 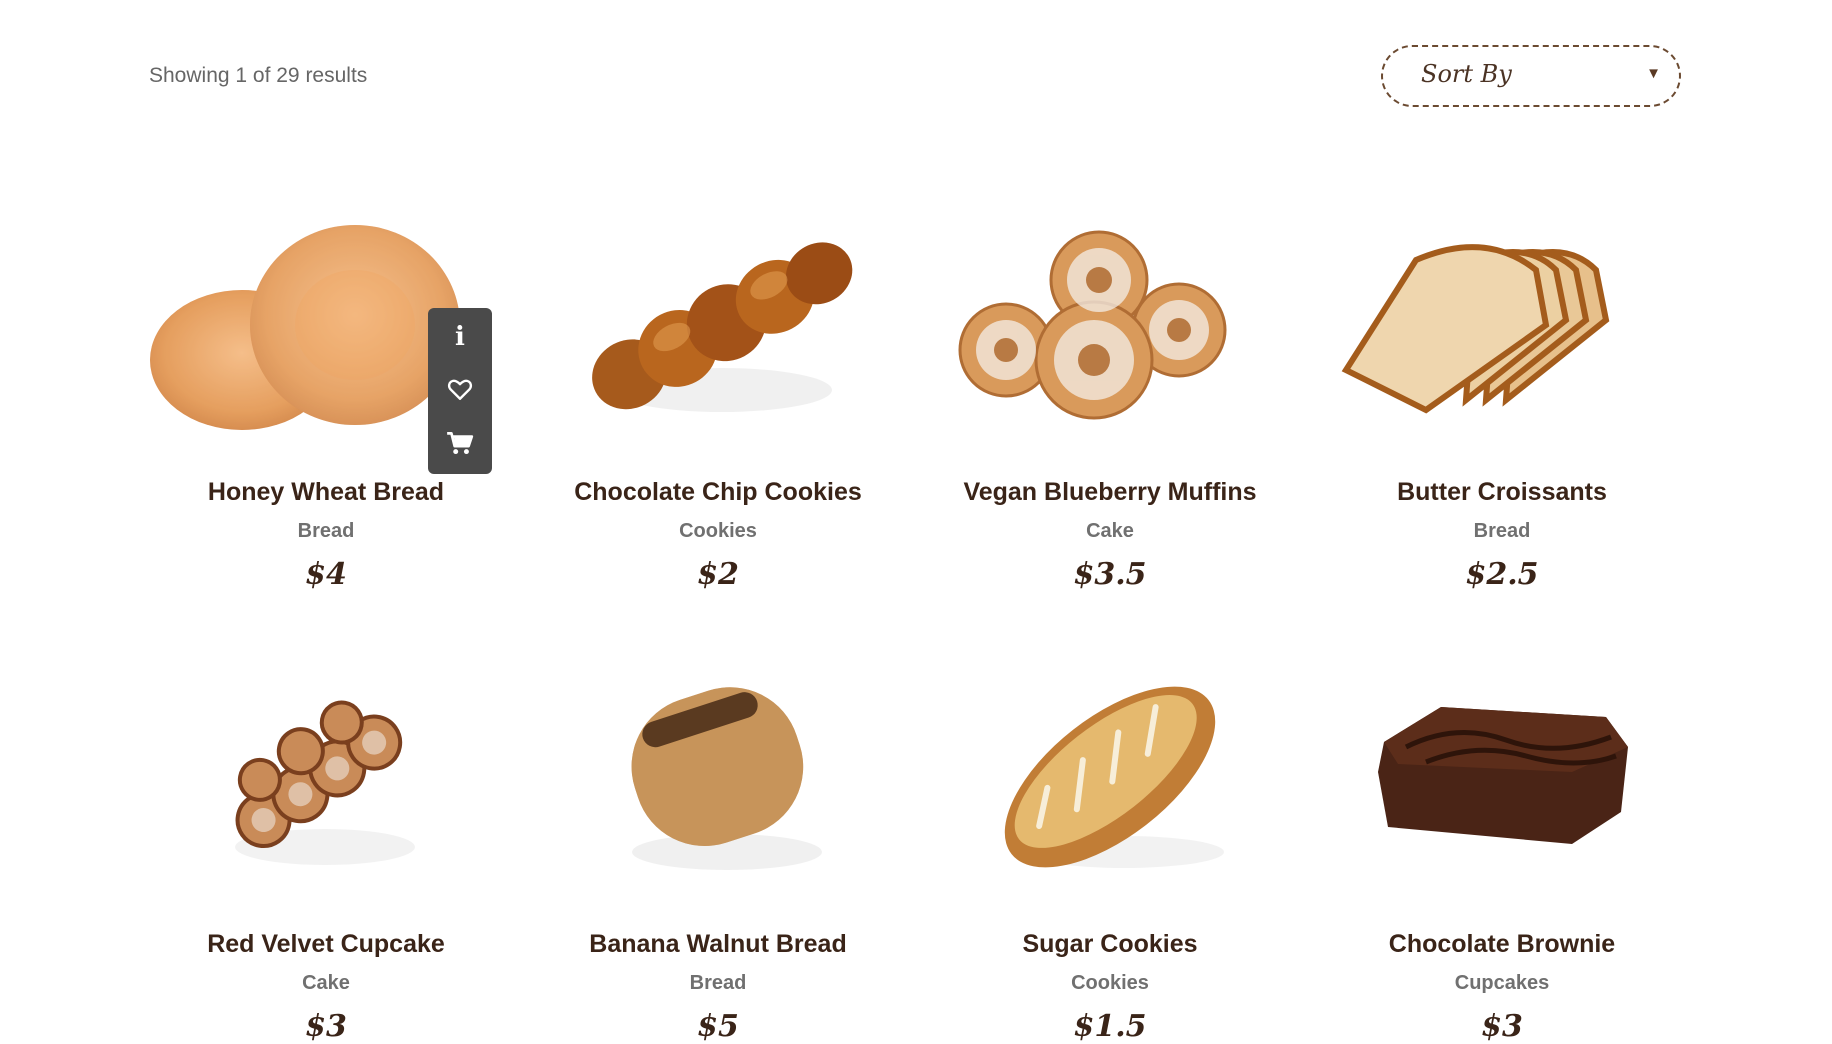 What do you see at coordinates (718, 777) in the screenshot?
I see `product-image-wholegrain-loaf` at bounding box center [718, 777].